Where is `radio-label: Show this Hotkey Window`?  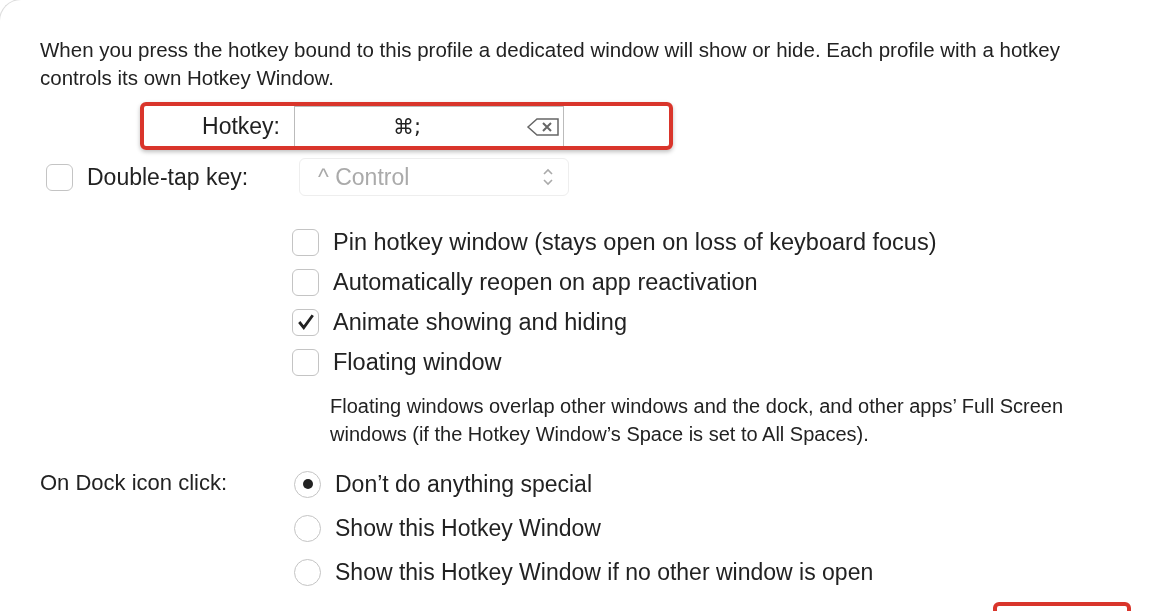 radio-label: Show this Hotkey Window is located at coordinates (468, 528).